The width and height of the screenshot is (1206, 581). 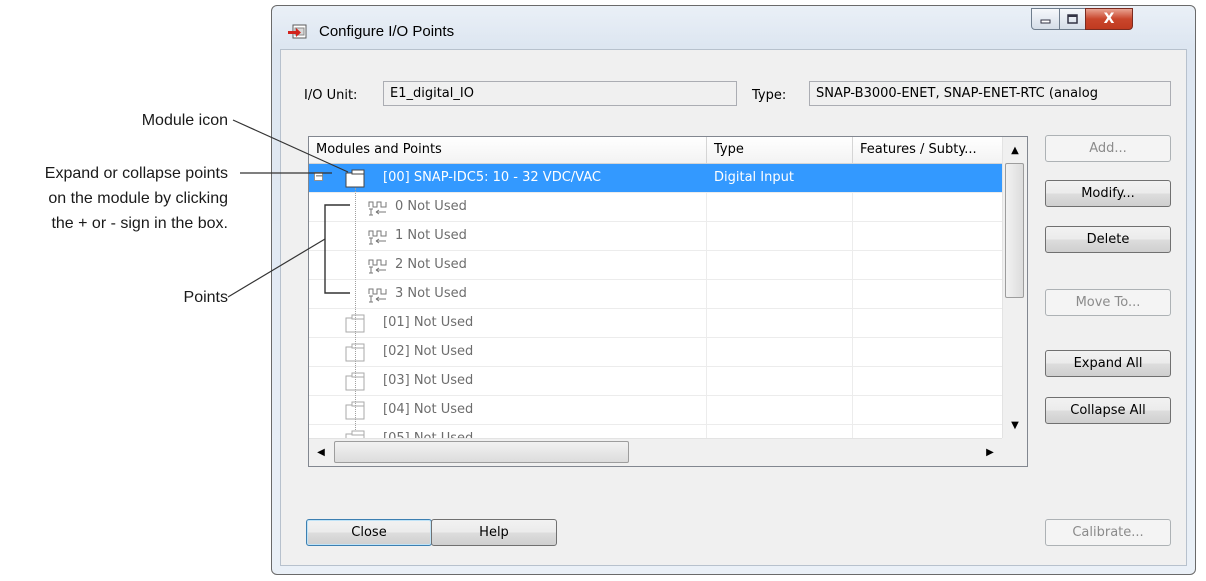 I want to click on point-row: 3 Not Used, so click(x=655, y=294).